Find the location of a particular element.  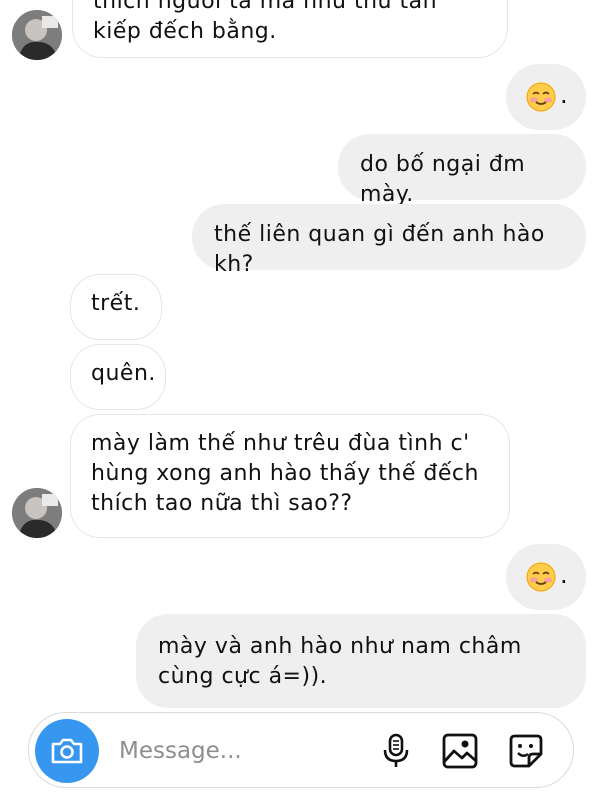

incoming-message: trết. is located at coordinates (116, 307).